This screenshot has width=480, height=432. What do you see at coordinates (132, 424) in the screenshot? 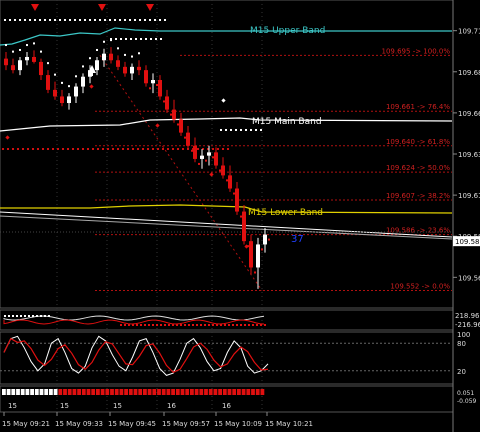
I see `time-label: 15 May 09:45` at bounding box center [132, 424].